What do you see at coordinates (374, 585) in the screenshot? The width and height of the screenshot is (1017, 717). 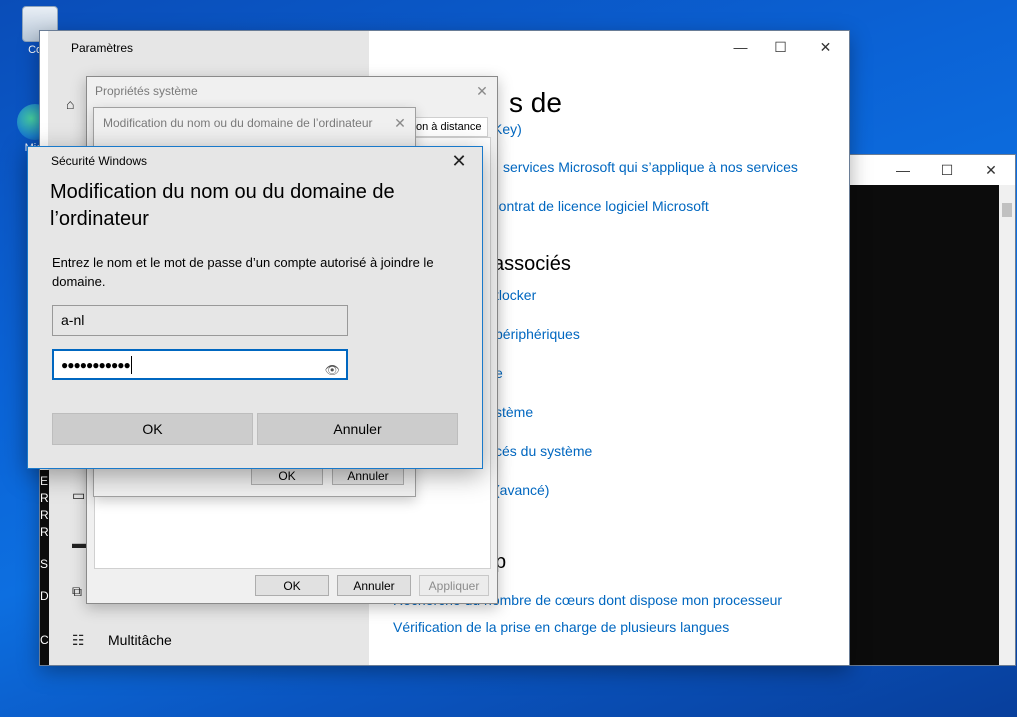 I see `sysprops-cancel-button: Annuler` at bounding box center [374, 585].